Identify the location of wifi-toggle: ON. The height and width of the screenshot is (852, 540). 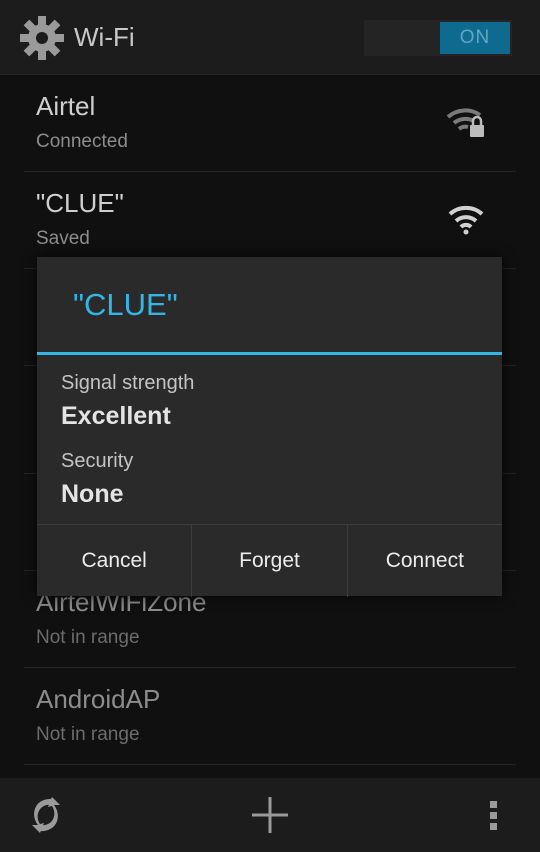
(438, 38).